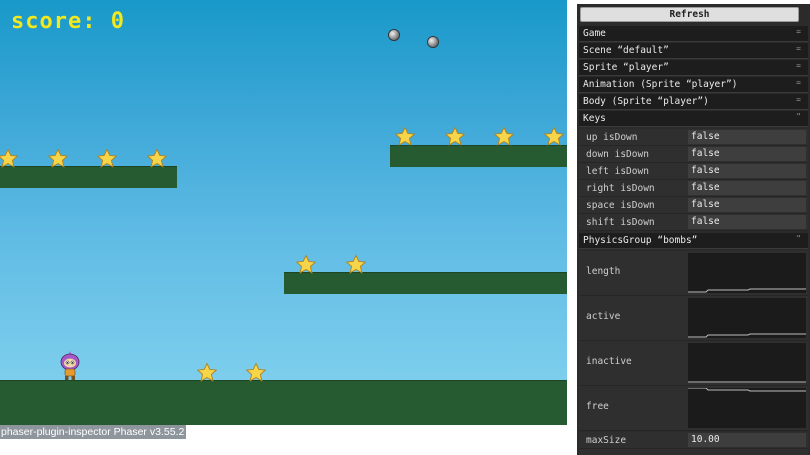 This screenshot has width=810, height=455. I want to click on monitor-free: free, so click(693, 408).